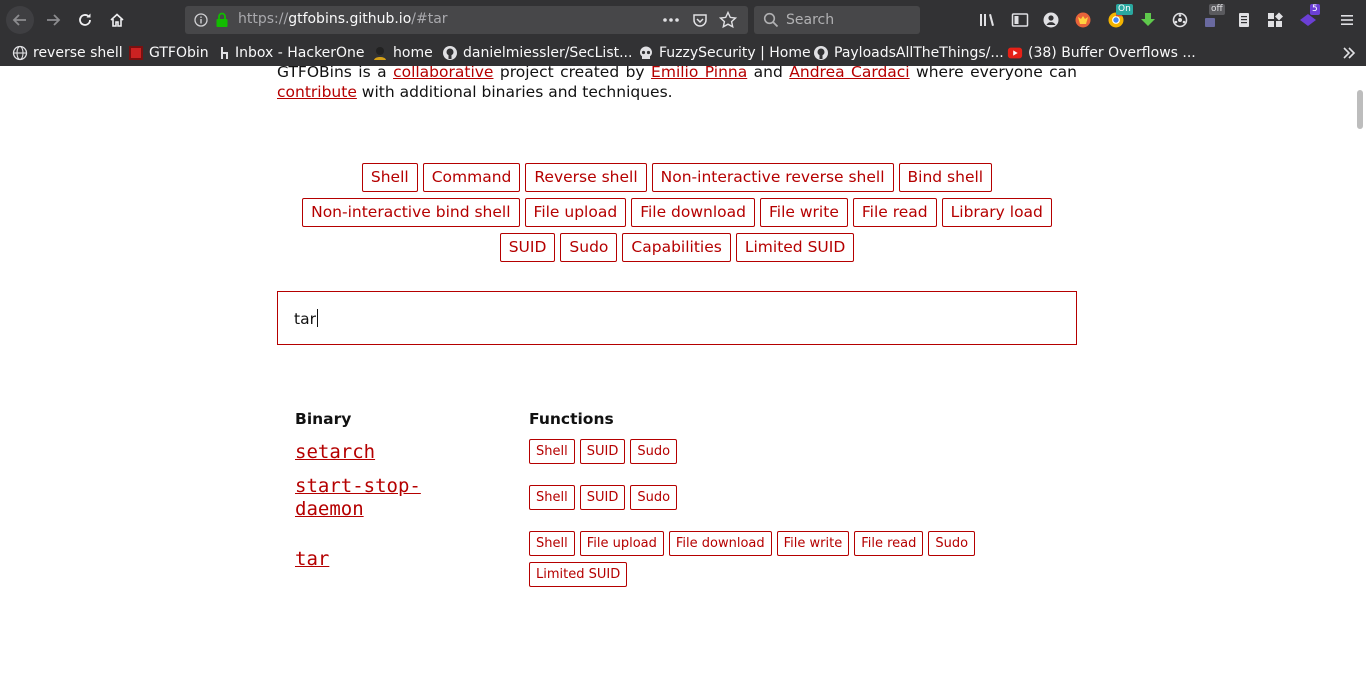 This screenshot has height=681, width=1366. Describe the element at coordinates (1360, 373) in the screenshot. I see `vertical-scrollbar` at that location.